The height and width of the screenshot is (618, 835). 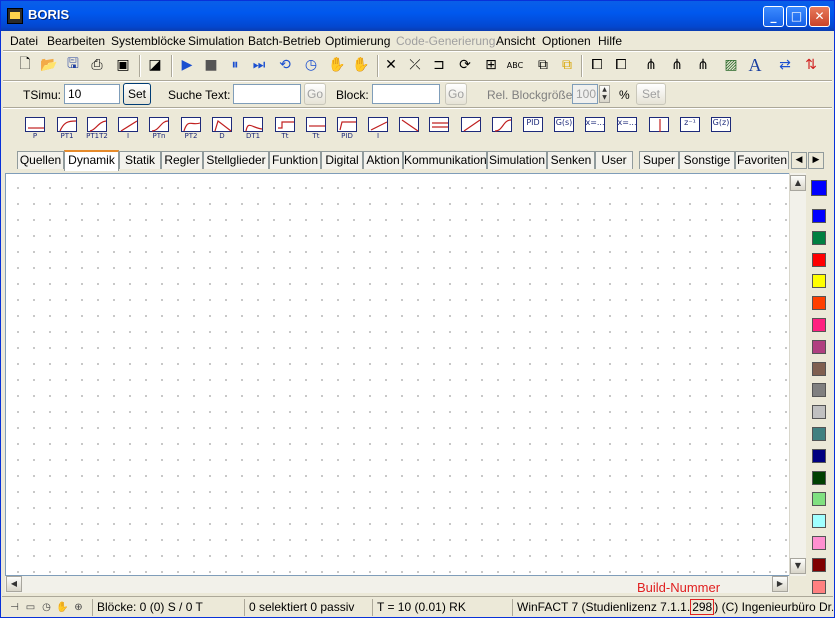 I want to click on palette-block: PT1T2, so click(x=97, y=127).